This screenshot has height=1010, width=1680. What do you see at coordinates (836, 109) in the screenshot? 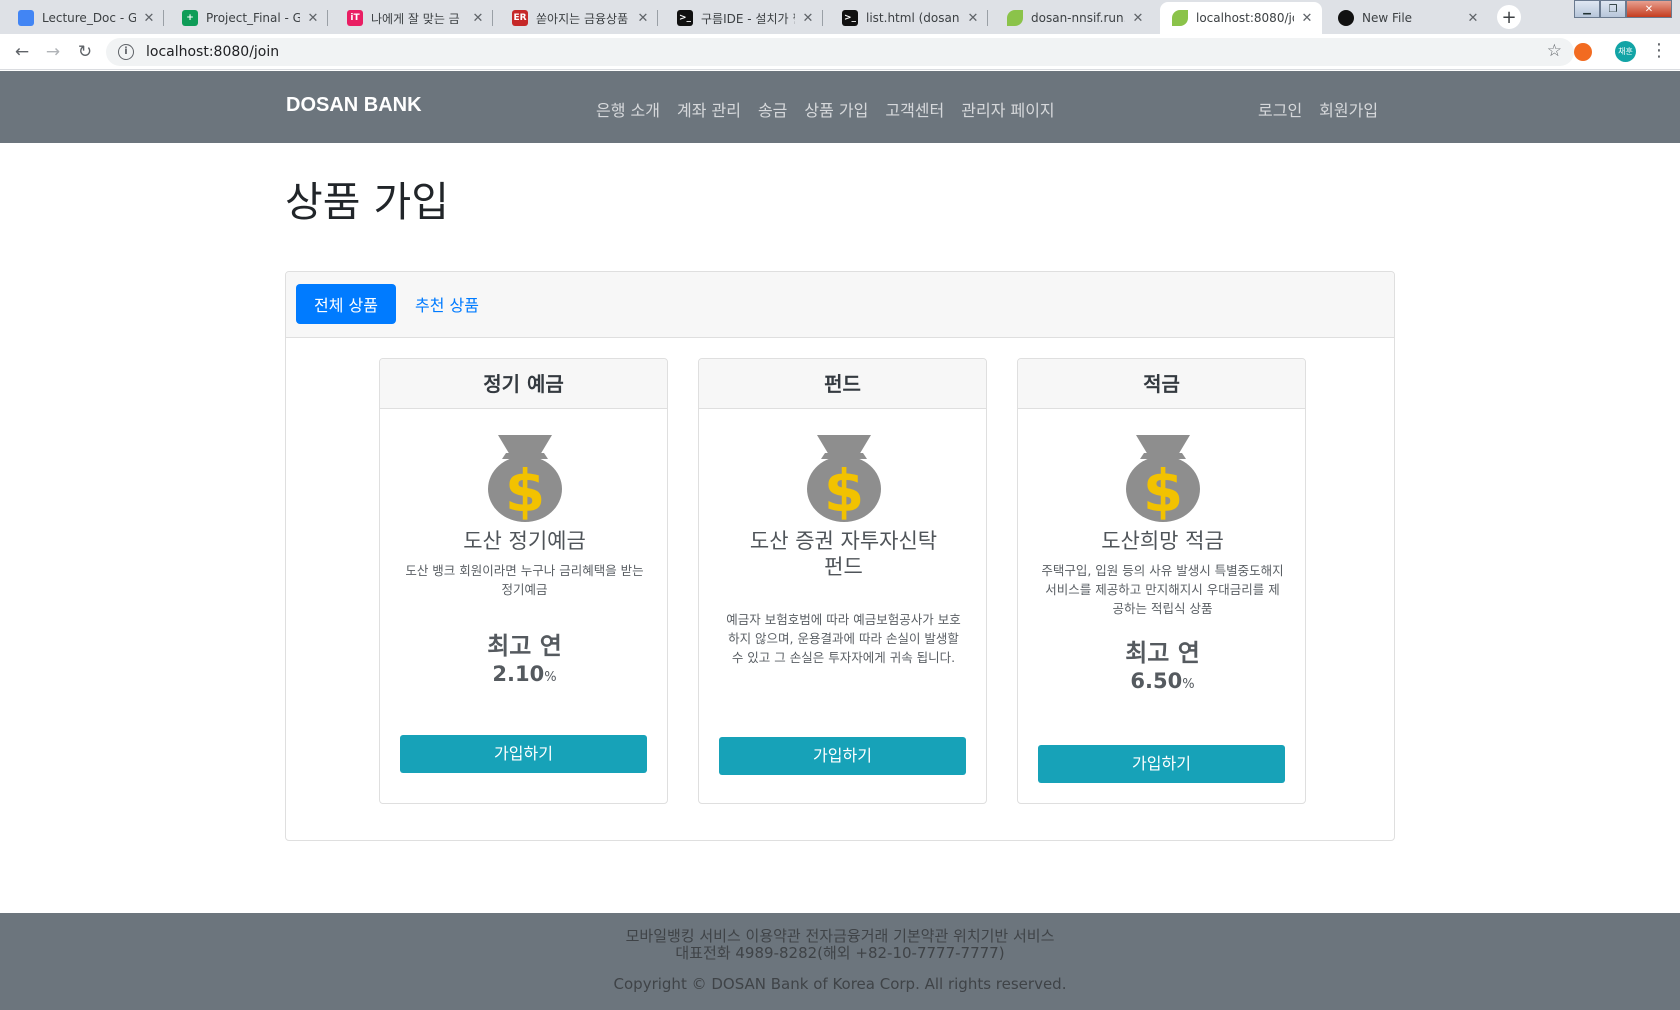
I see `nav-item-products: 상품 가입` at bounding box center [836, 109].